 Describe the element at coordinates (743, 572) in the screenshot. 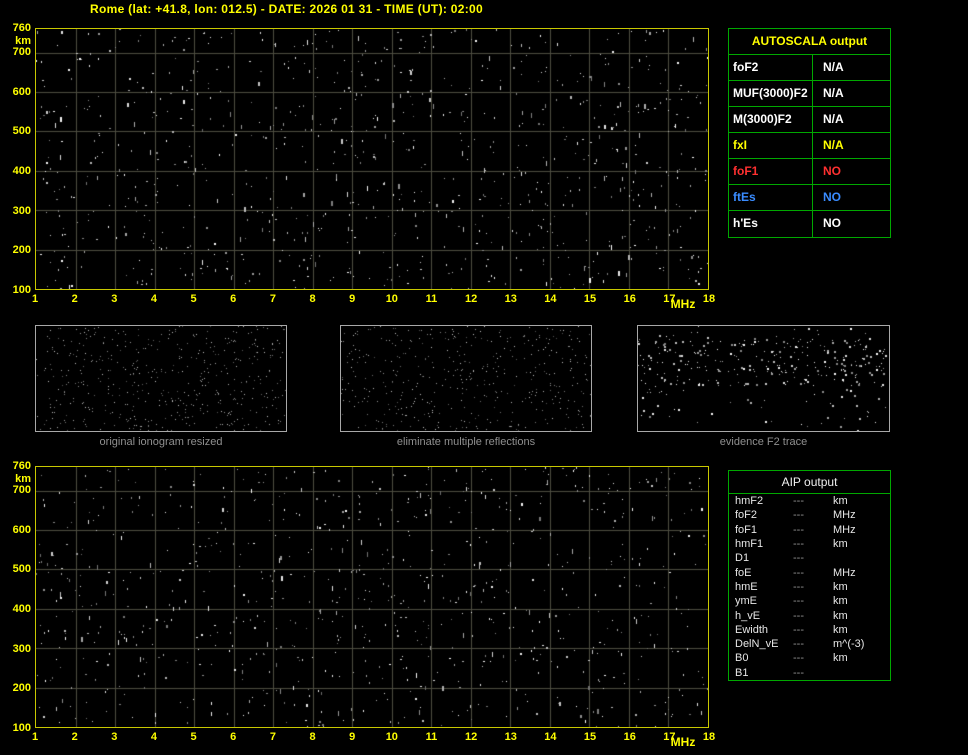

I see `aip-parameter-label: foE` at that location.